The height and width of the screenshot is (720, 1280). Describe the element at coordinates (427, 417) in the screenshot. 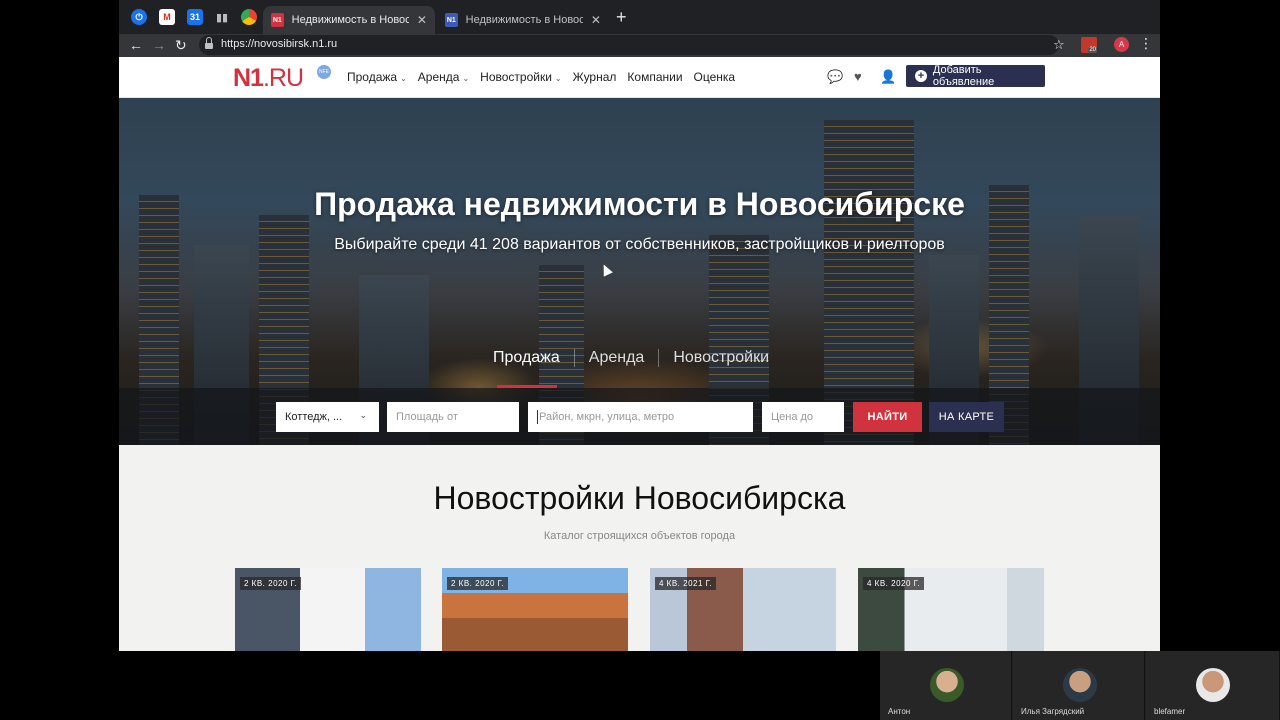

I see `area-placeholder: Площадь от` at that location.